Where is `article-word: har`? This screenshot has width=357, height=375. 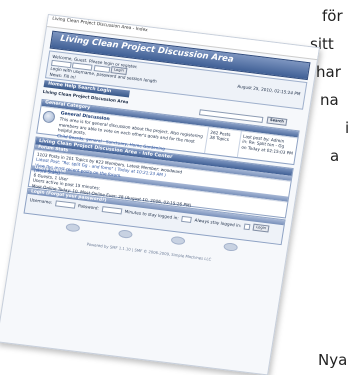 article-word: har is located at coordinates (328, 72).